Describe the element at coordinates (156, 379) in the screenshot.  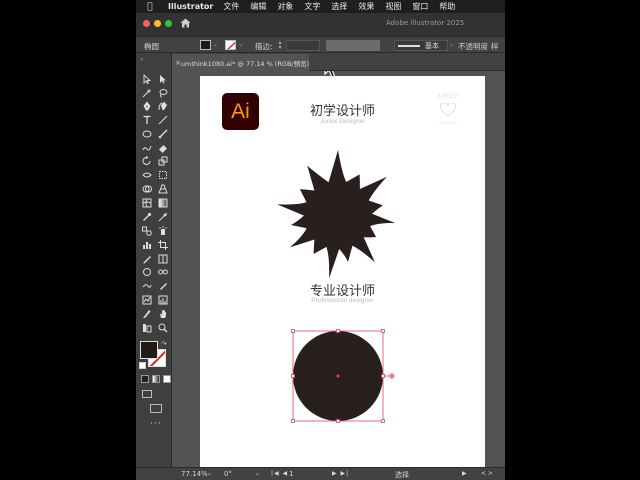
I see `gradient-mode-button` at that location.